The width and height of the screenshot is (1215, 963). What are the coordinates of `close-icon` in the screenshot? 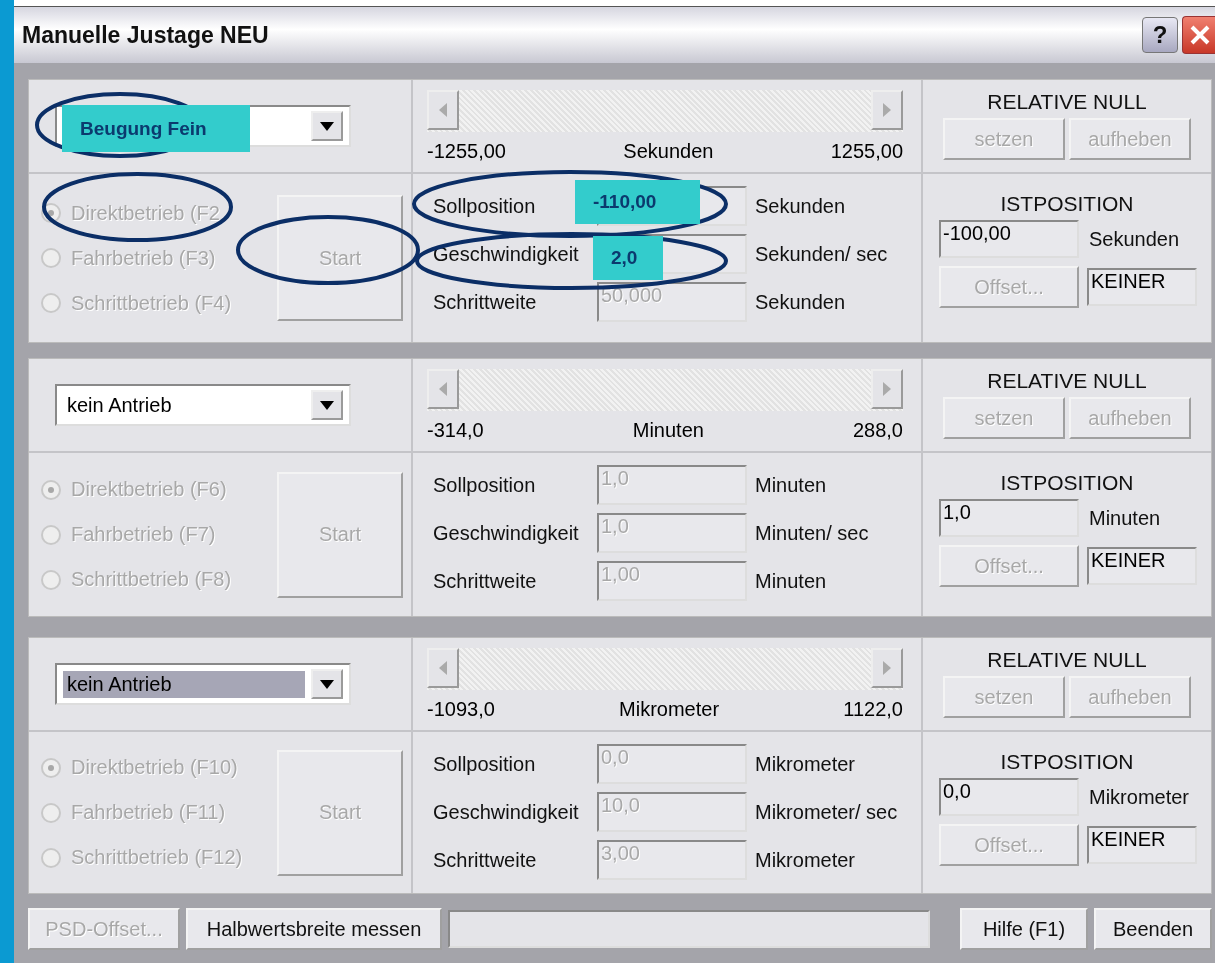 It's located at (1200, 35).